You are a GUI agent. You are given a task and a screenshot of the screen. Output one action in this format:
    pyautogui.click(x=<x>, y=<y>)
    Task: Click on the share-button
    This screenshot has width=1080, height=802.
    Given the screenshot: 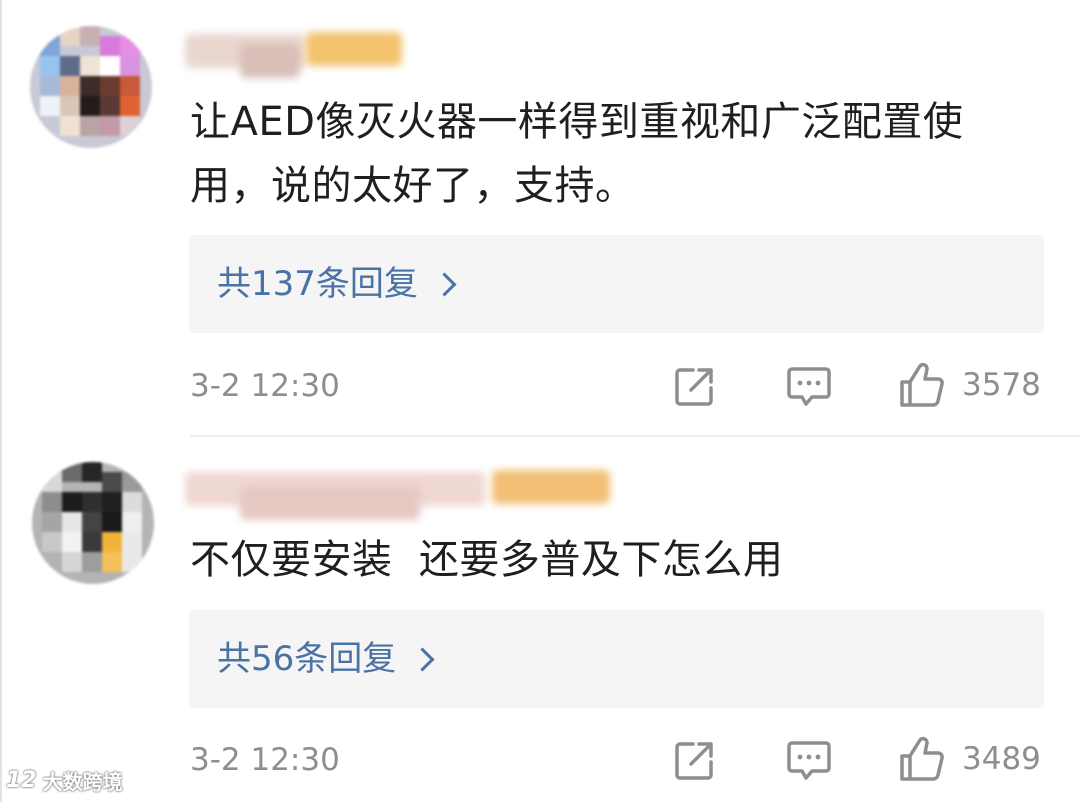 What is the action you would take?
    pyautogui.click(x=695, y=760)
    